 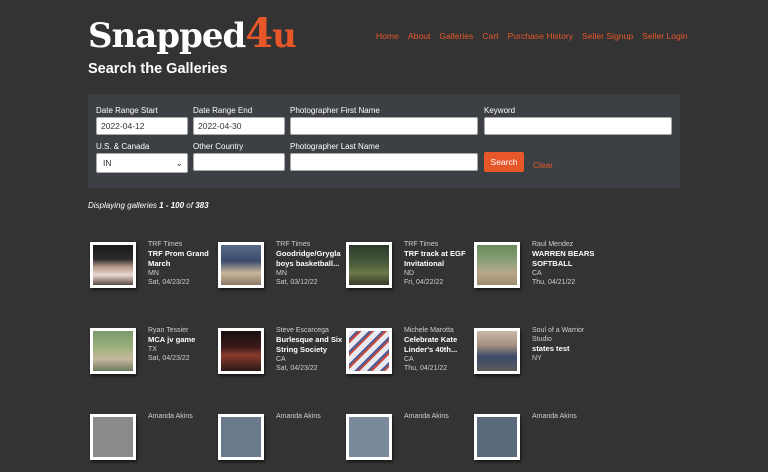 What do you see at coordinates (504, 162) in the screenshot?
I see `search-button: Search` at bounding box center [504, 162].